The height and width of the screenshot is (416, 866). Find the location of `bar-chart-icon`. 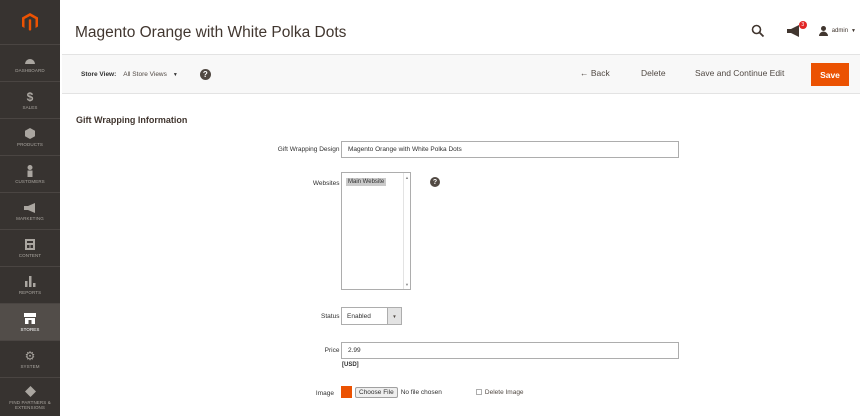

bar-chart-icon is located at coordinates (30, 282).